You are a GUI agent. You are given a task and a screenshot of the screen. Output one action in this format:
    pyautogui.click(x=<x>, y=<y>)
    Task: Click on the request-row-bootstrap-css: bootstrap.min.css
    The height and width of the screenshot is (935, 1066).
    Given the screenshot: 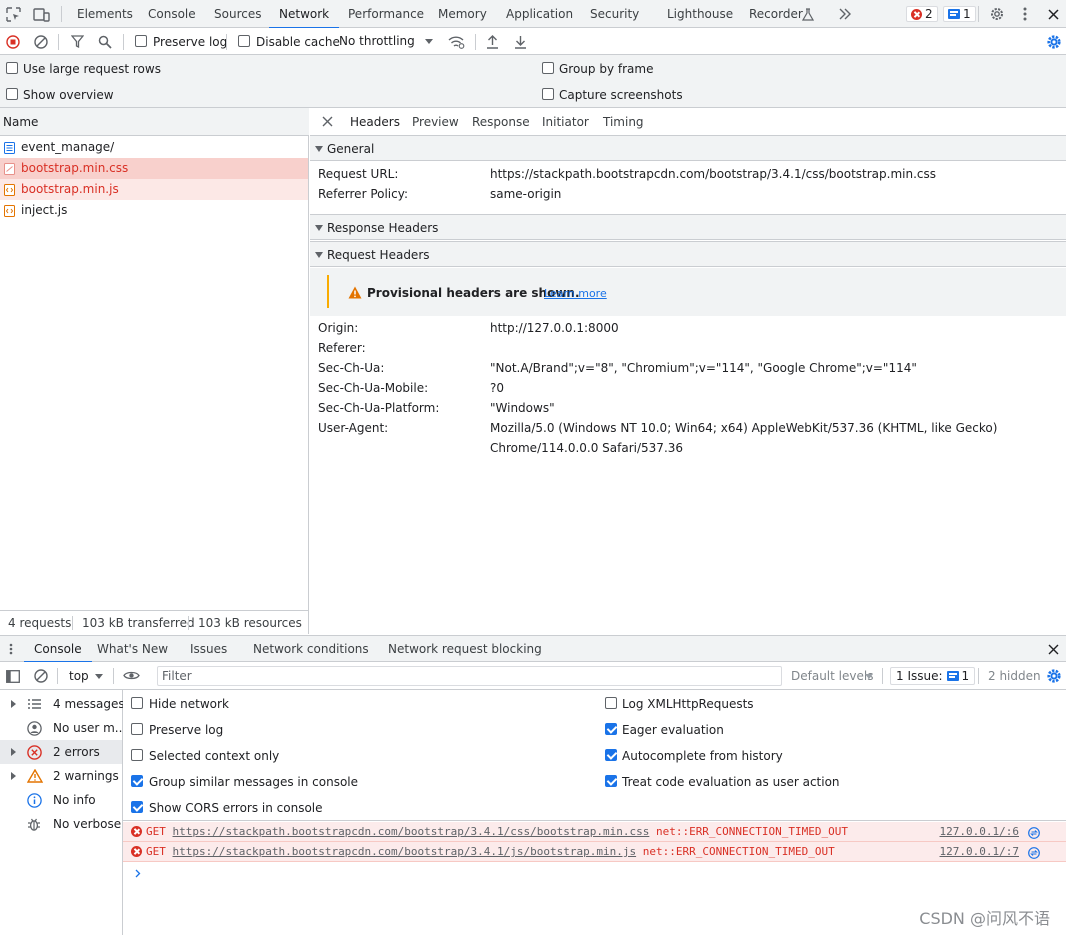 What is the action you would take?
    pyautogui.click(x=154, y=168)
    